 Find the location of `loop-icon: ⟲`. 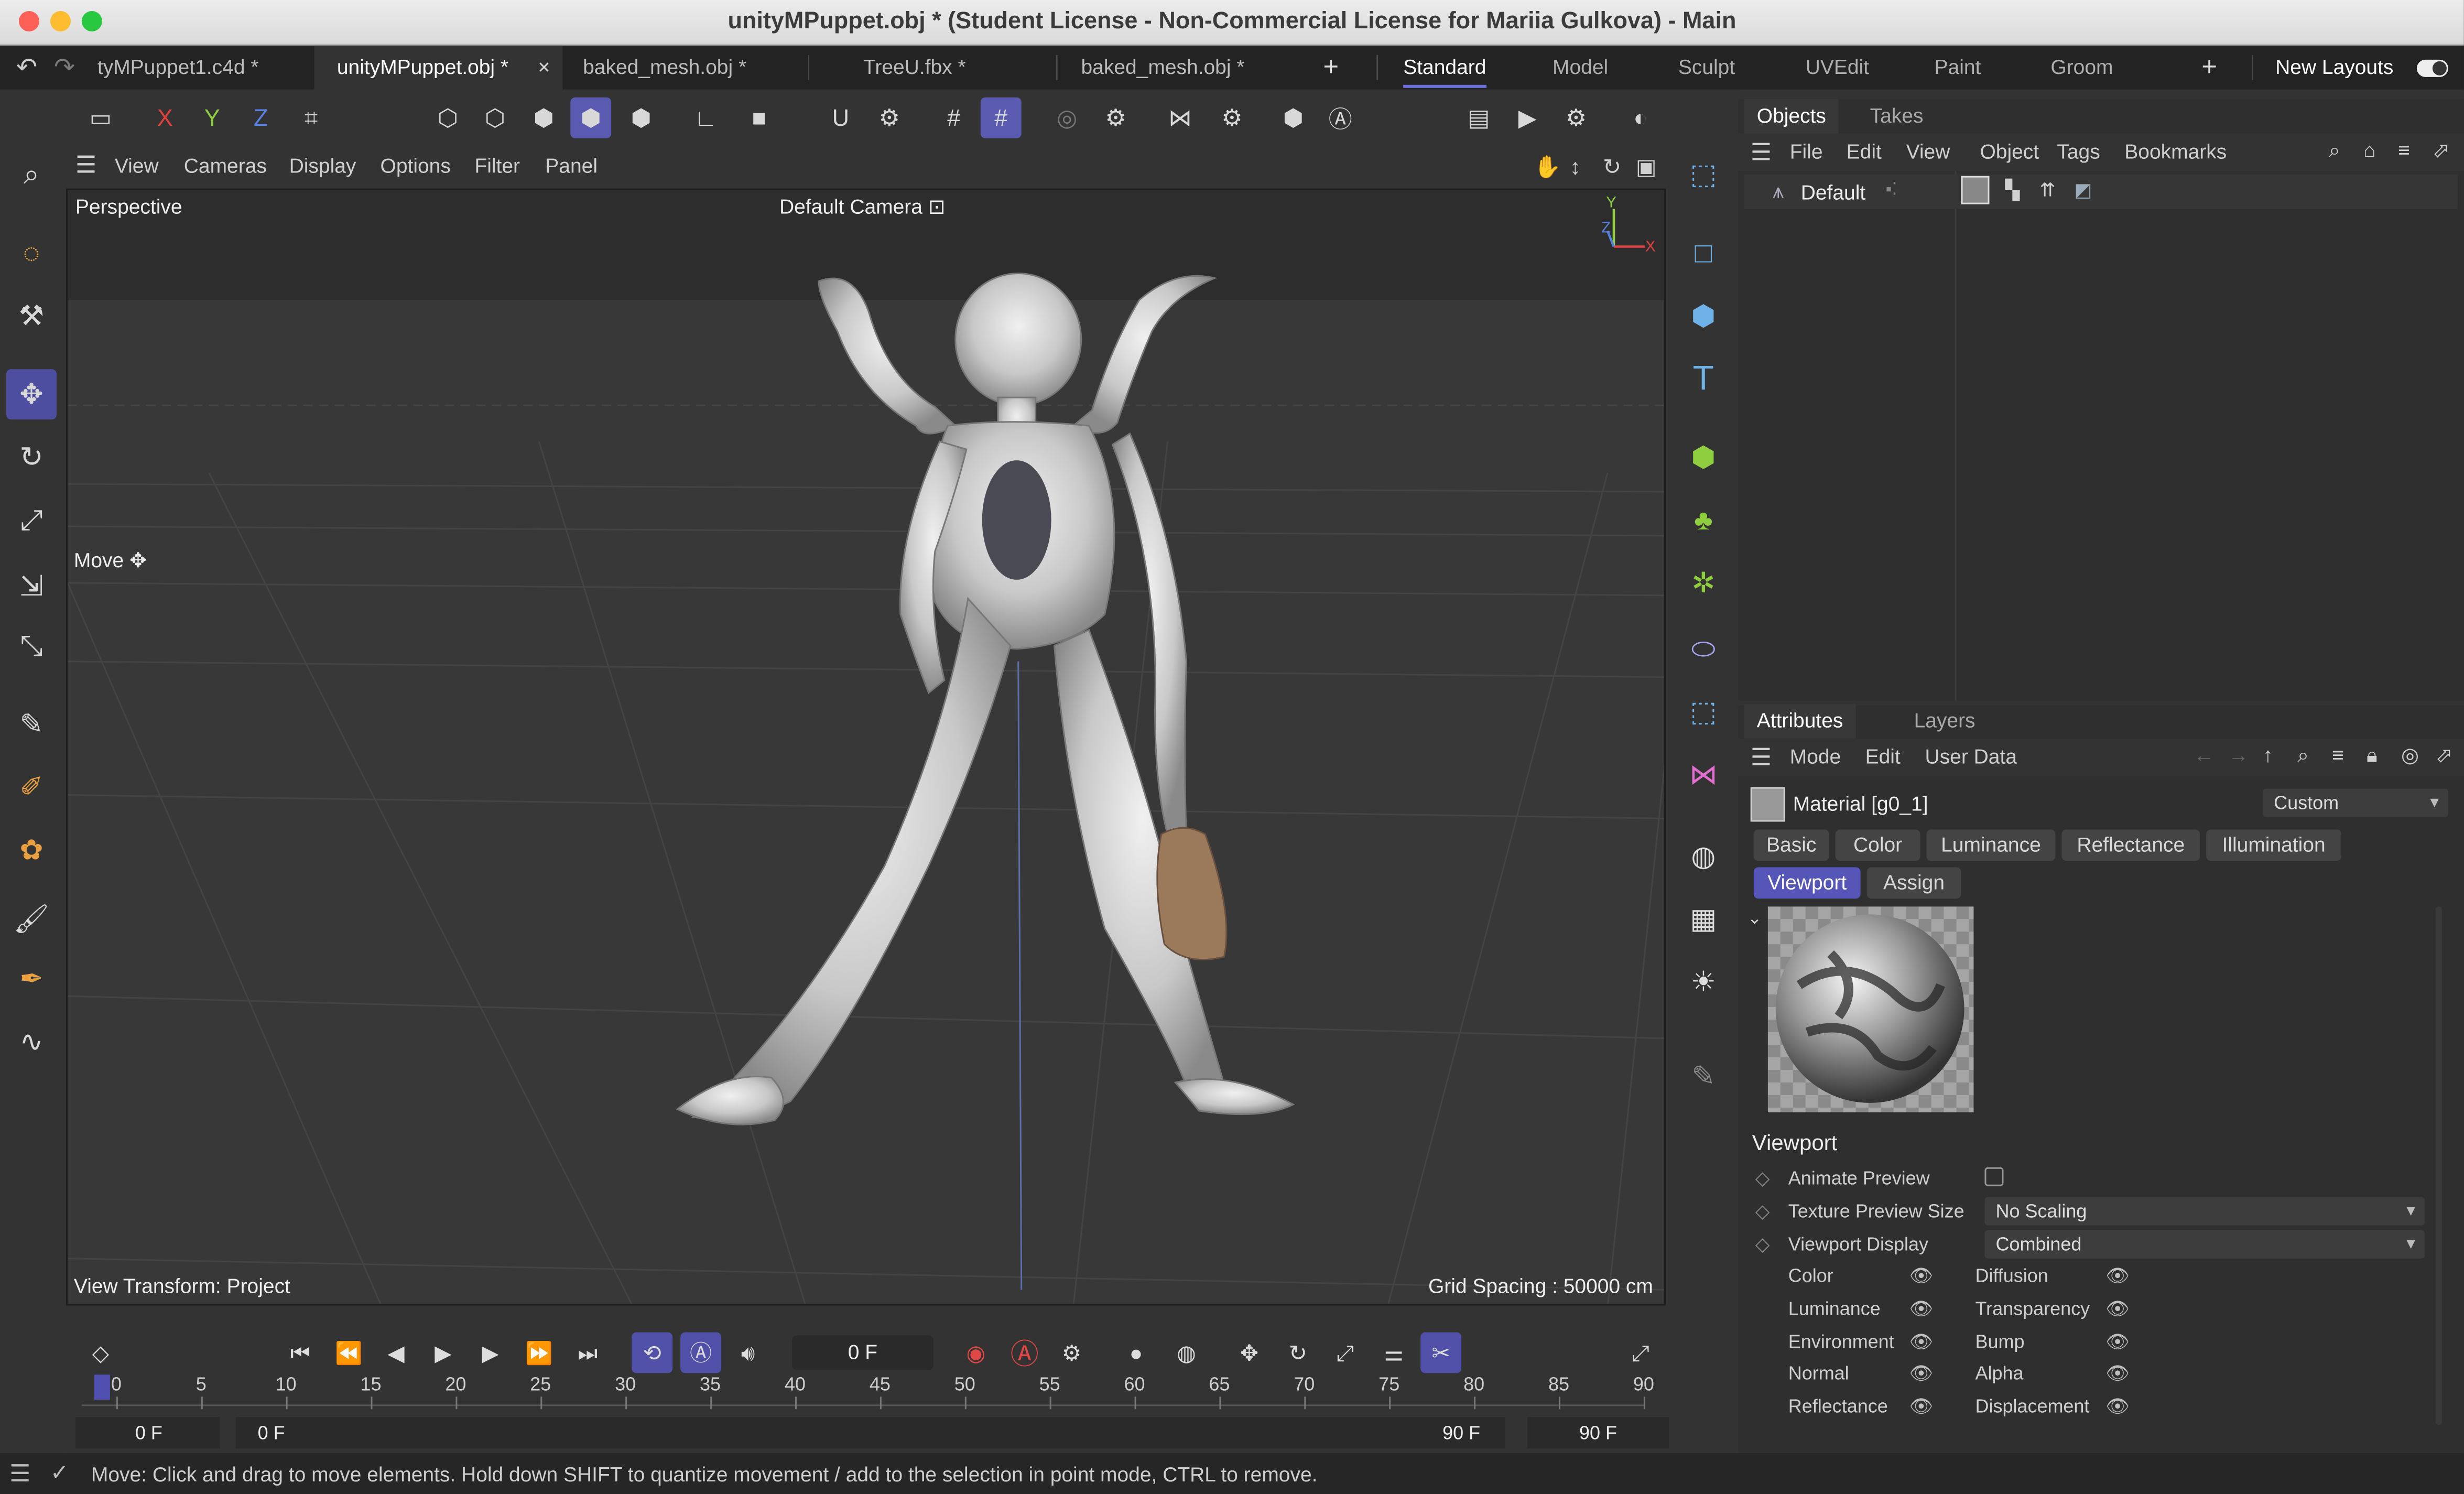

loop-icon: ⟲ is located at coordinates (652, 1352).